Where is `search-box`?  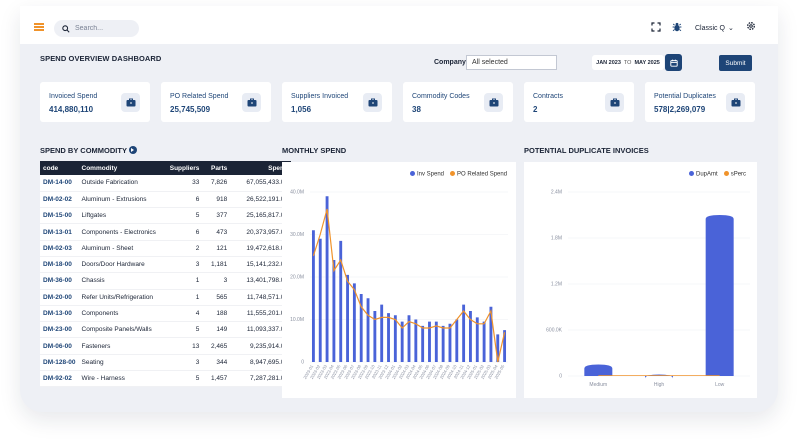
search-box is located at coordinates (96, 28).